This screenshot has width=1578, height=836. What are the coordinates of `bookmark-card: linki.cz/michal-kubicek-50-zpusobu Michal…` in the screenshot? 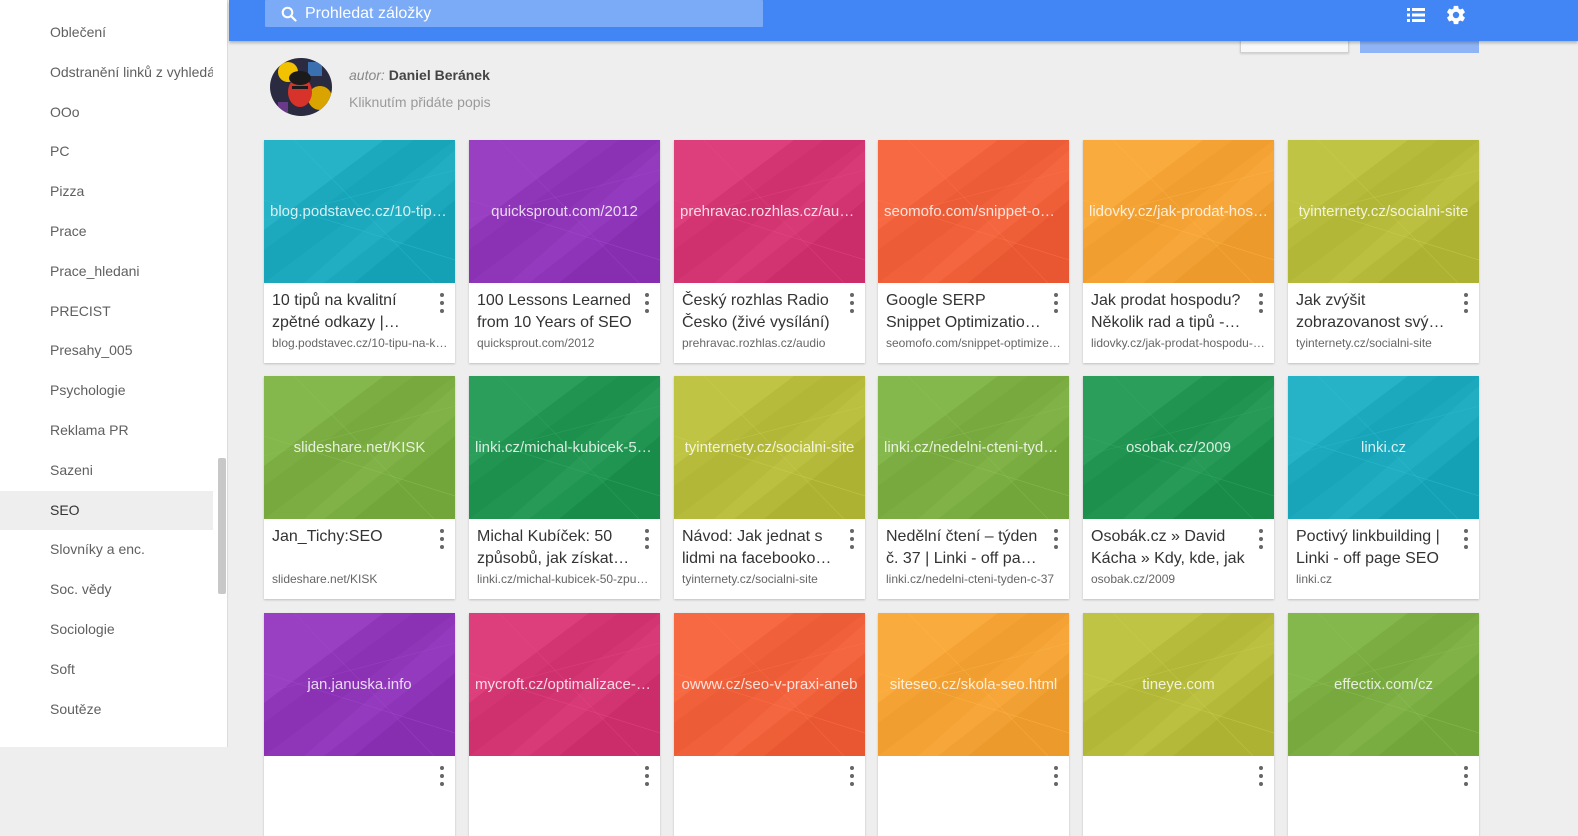 It's located at (564, 487).